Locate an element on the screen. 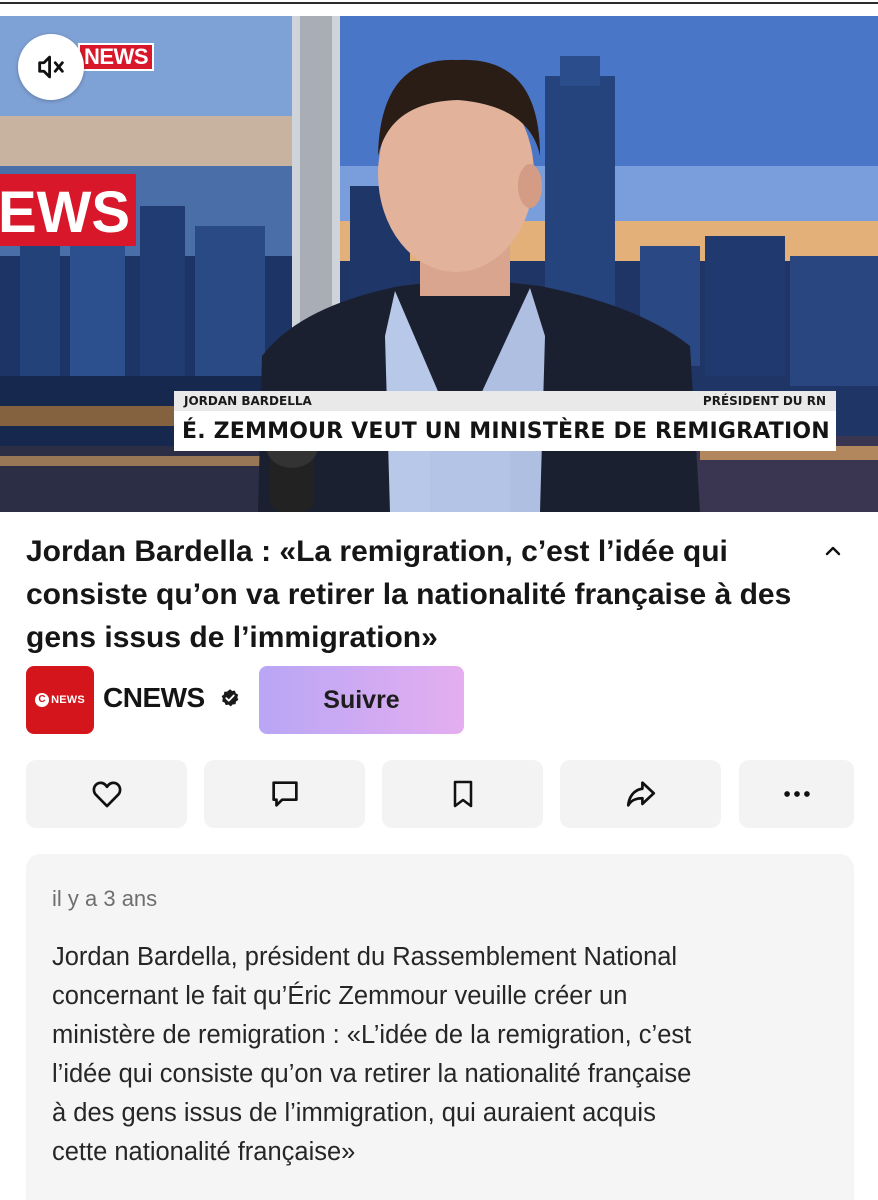 This screenshot has width=878, height=1200. wall-news-logo: EWS is located at coordinates (65, 212).